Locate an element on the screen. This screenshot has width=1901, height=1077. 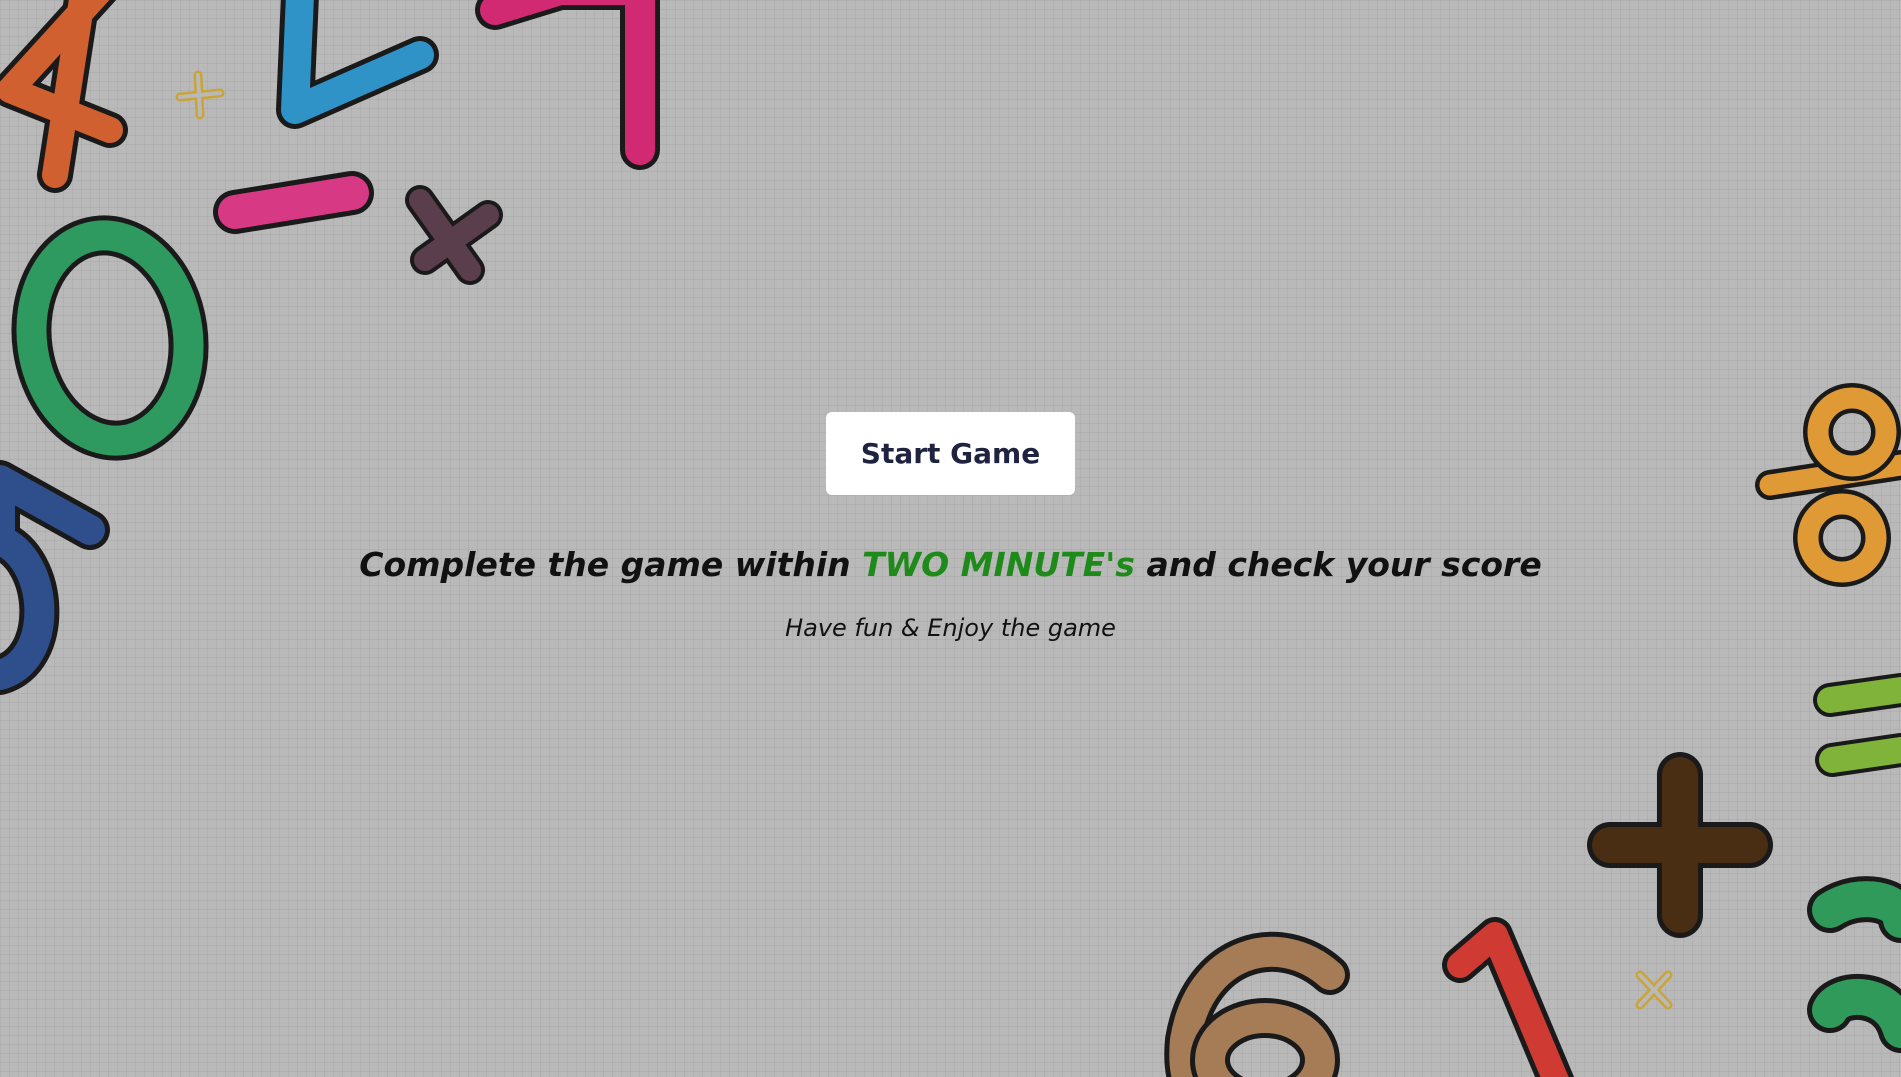
subtitle: Have fun & Enjoy the game is located at coordinates (950, 628).